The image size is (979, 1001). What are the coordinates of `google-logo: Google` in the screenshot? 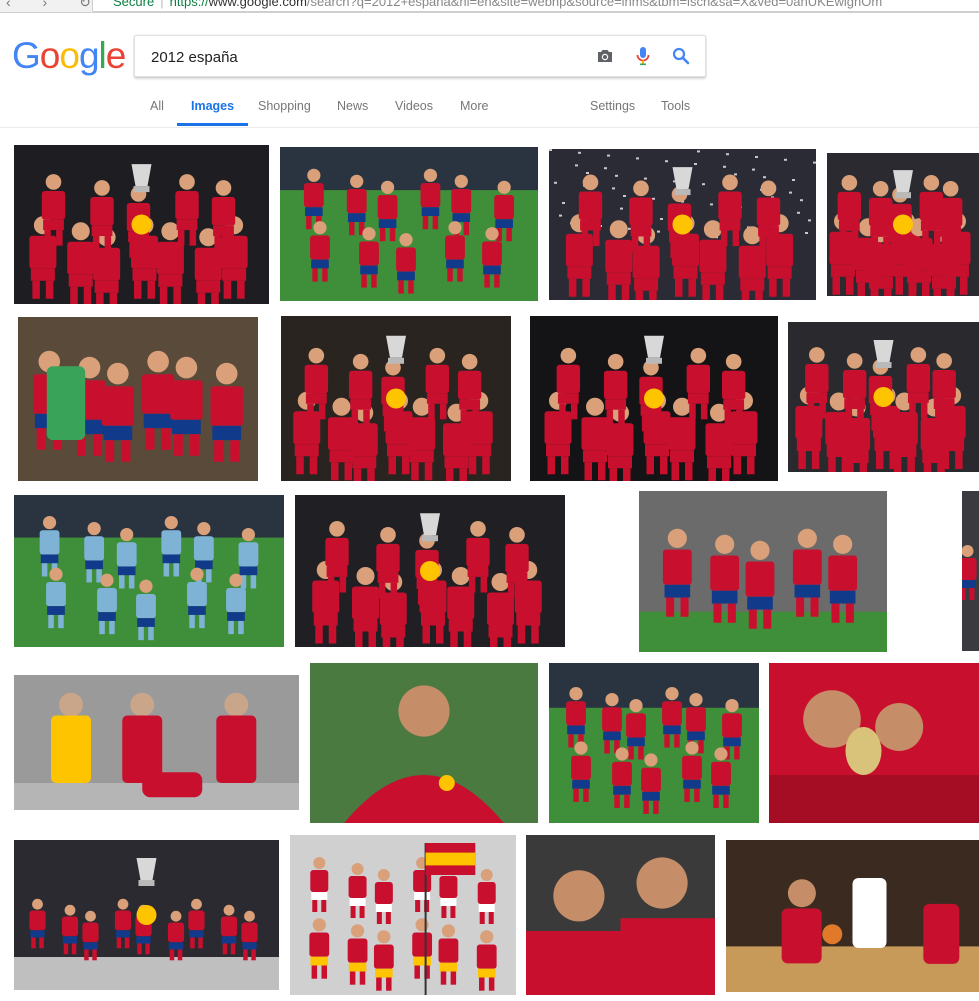 It's located at (69, 56).